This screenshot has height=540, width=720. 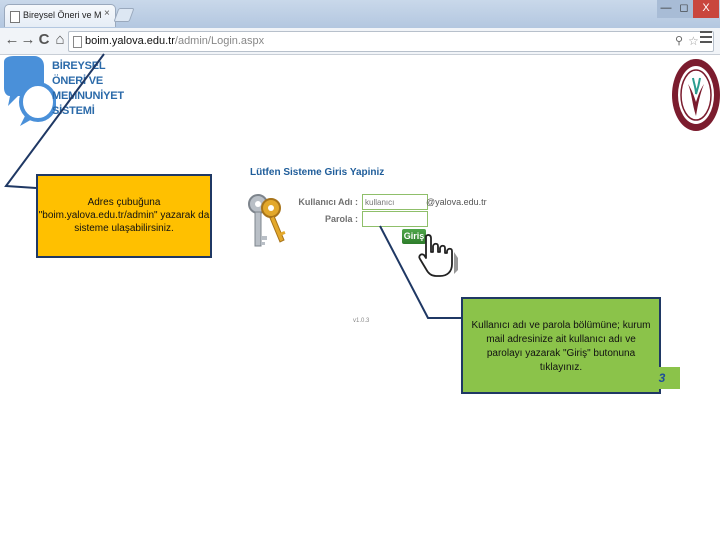 I want to click on domain-suffix: @yalova.edu.tr, so click(x=456, y=202).